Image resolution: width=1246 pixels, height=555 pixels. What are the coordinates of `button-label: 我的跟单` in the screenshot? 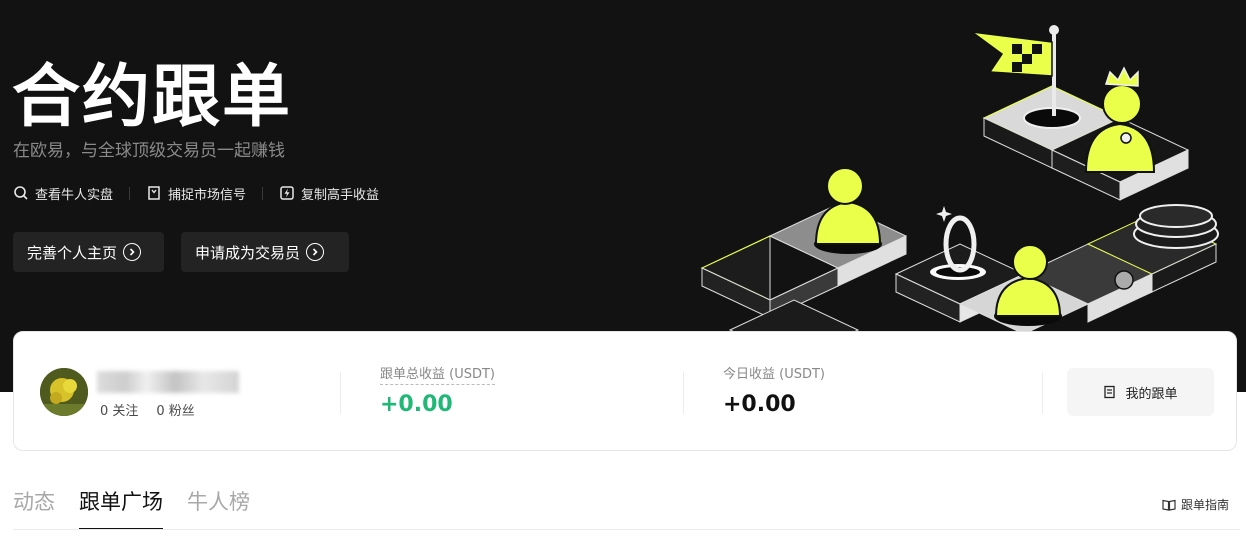 It's located at (1151, 394).